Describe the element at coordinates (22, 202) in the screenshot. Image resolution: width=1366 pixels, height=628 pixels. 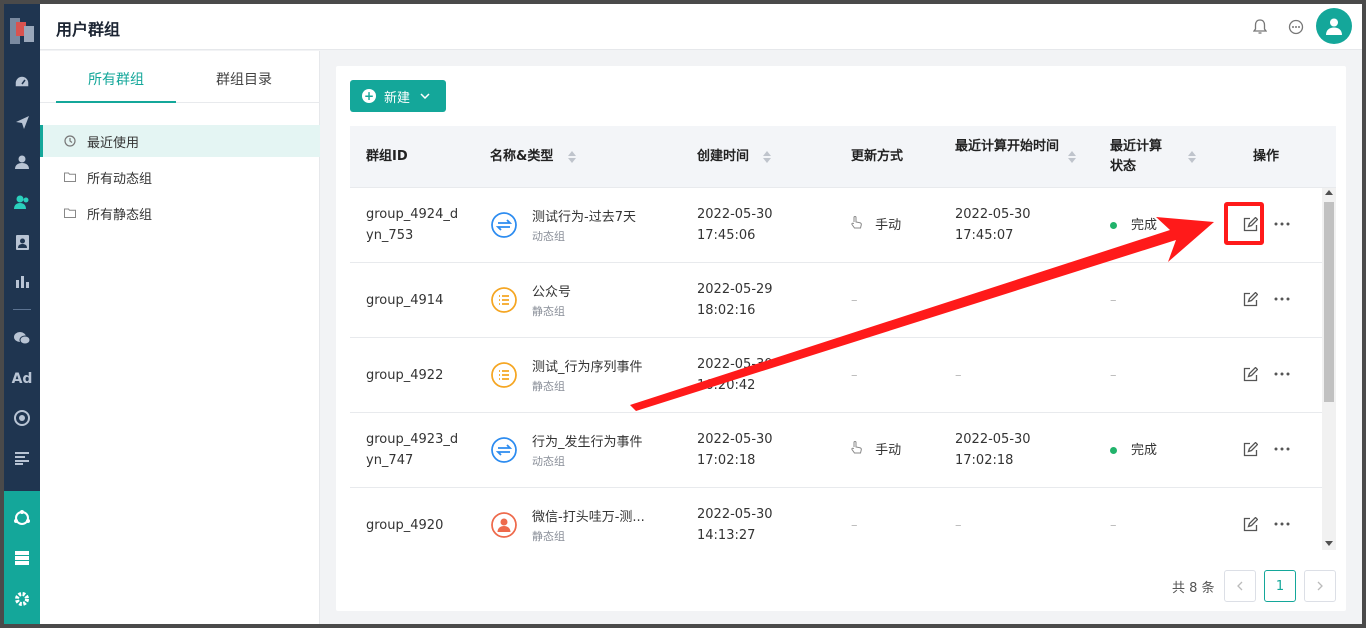
I see `user-group-icon` at that location.